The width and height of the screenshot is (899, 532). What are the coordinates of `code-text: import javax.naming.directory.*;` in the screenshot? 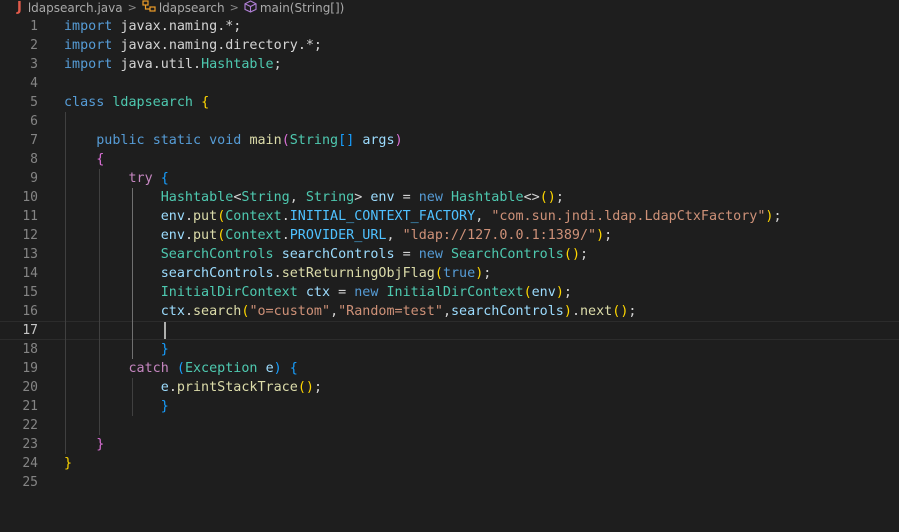 It's located at (193, 45).